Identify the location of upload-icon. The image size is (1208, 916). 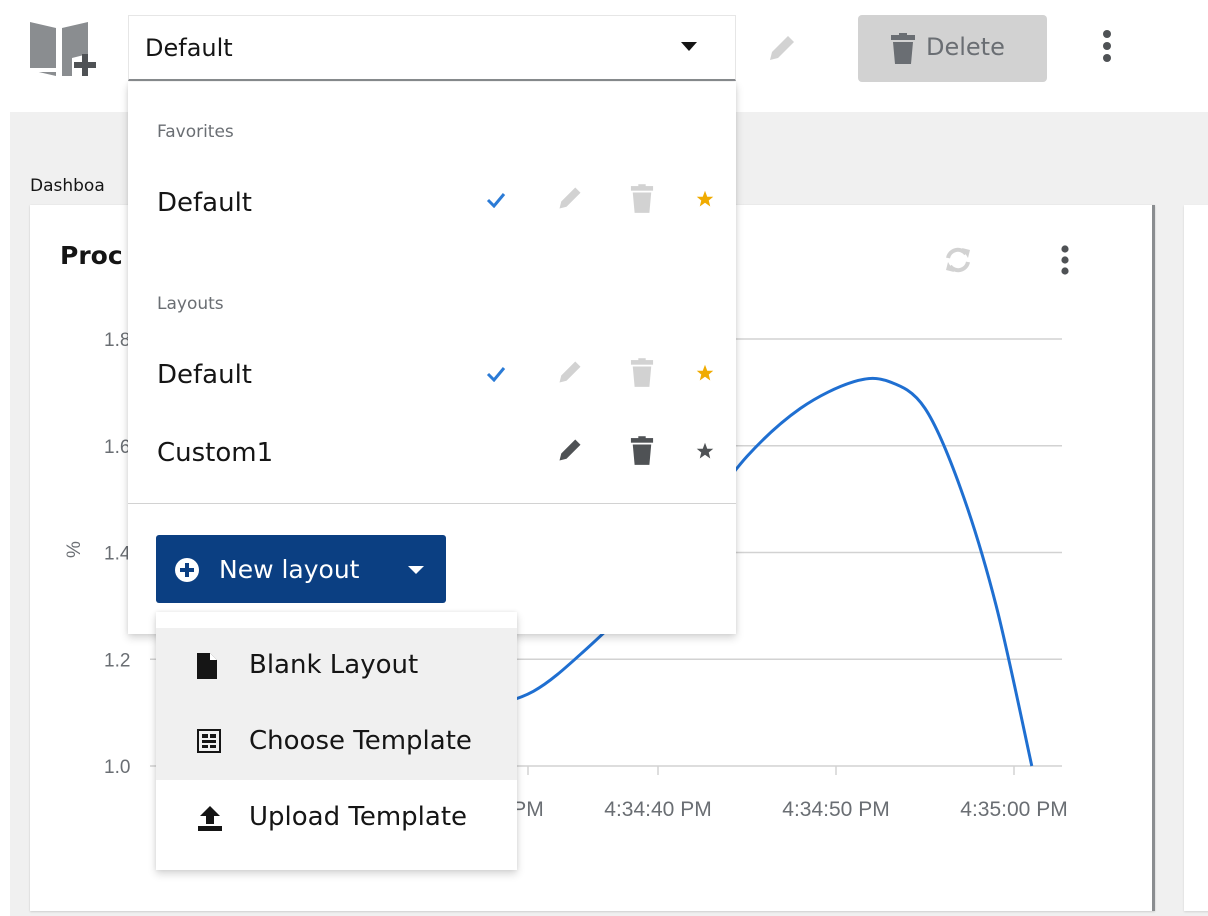
(210, 820).